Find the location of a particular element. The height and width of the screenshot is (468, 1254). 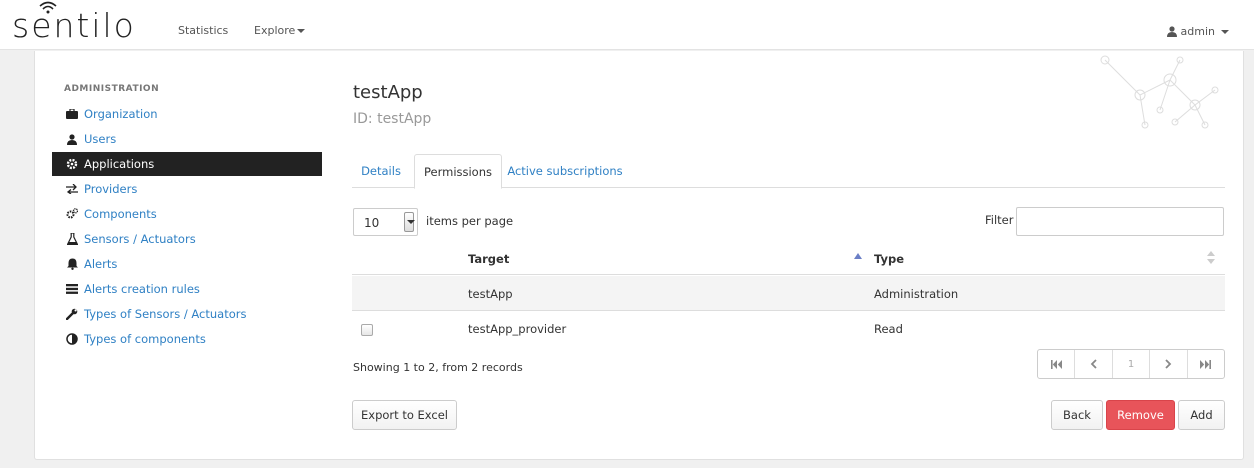

records-info: Showing 1 to 2, from 2 records is located at coordinates (438, 367).